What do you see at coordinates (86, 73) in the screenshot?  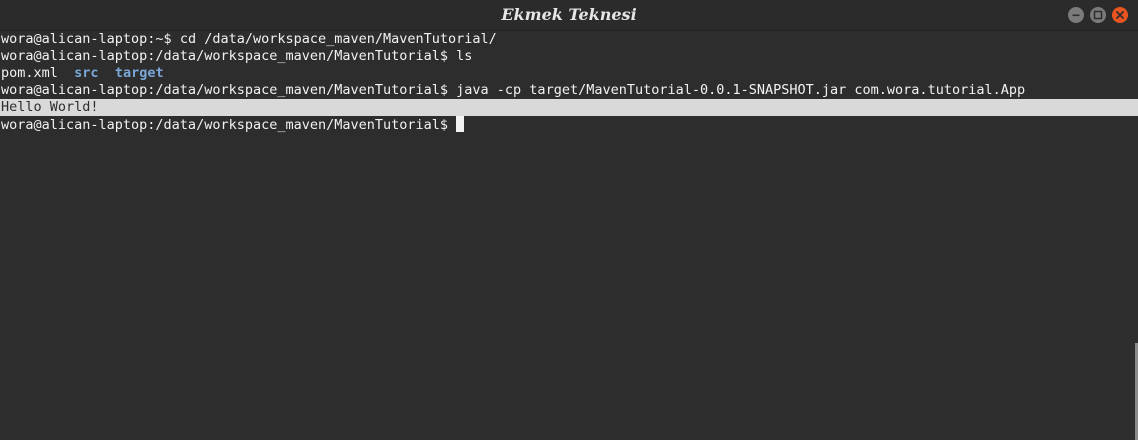 I see `dir-src: src` at bounding box center [86, 73].